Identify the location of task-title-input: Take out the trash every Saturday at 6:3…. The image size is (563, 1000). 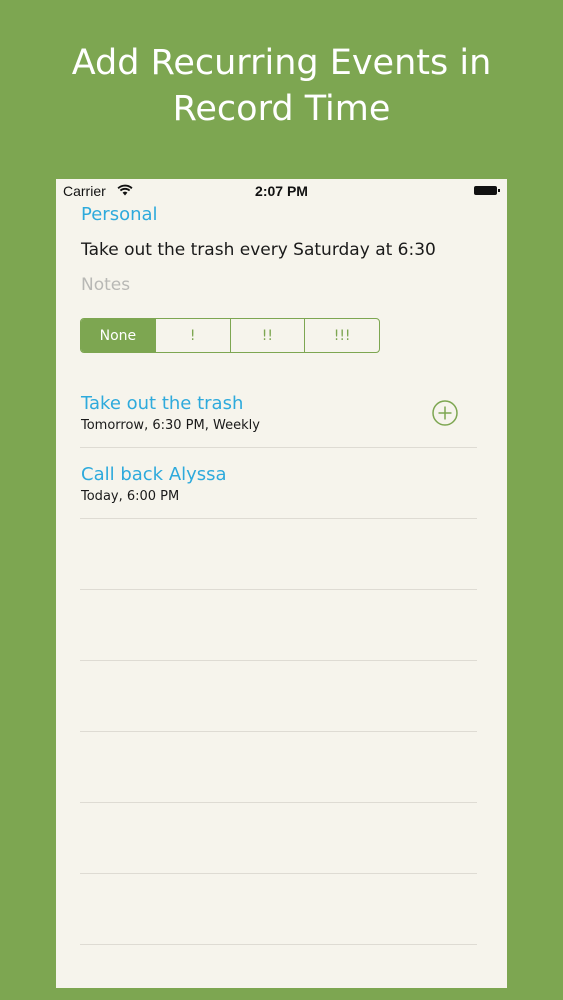
(281, 250).